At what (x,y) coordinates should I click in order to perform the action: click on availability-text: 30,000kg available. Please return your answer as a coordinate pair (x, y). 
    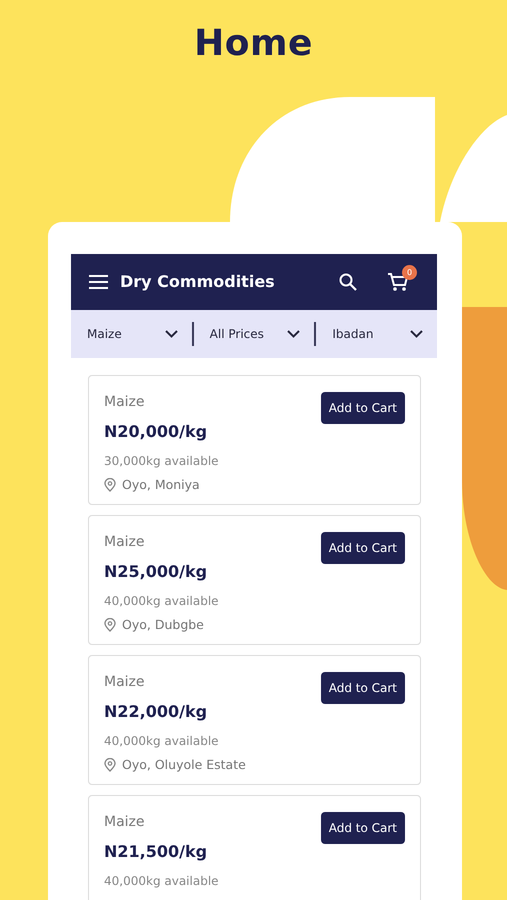
    Looking at the image, I should click on (161, 461).